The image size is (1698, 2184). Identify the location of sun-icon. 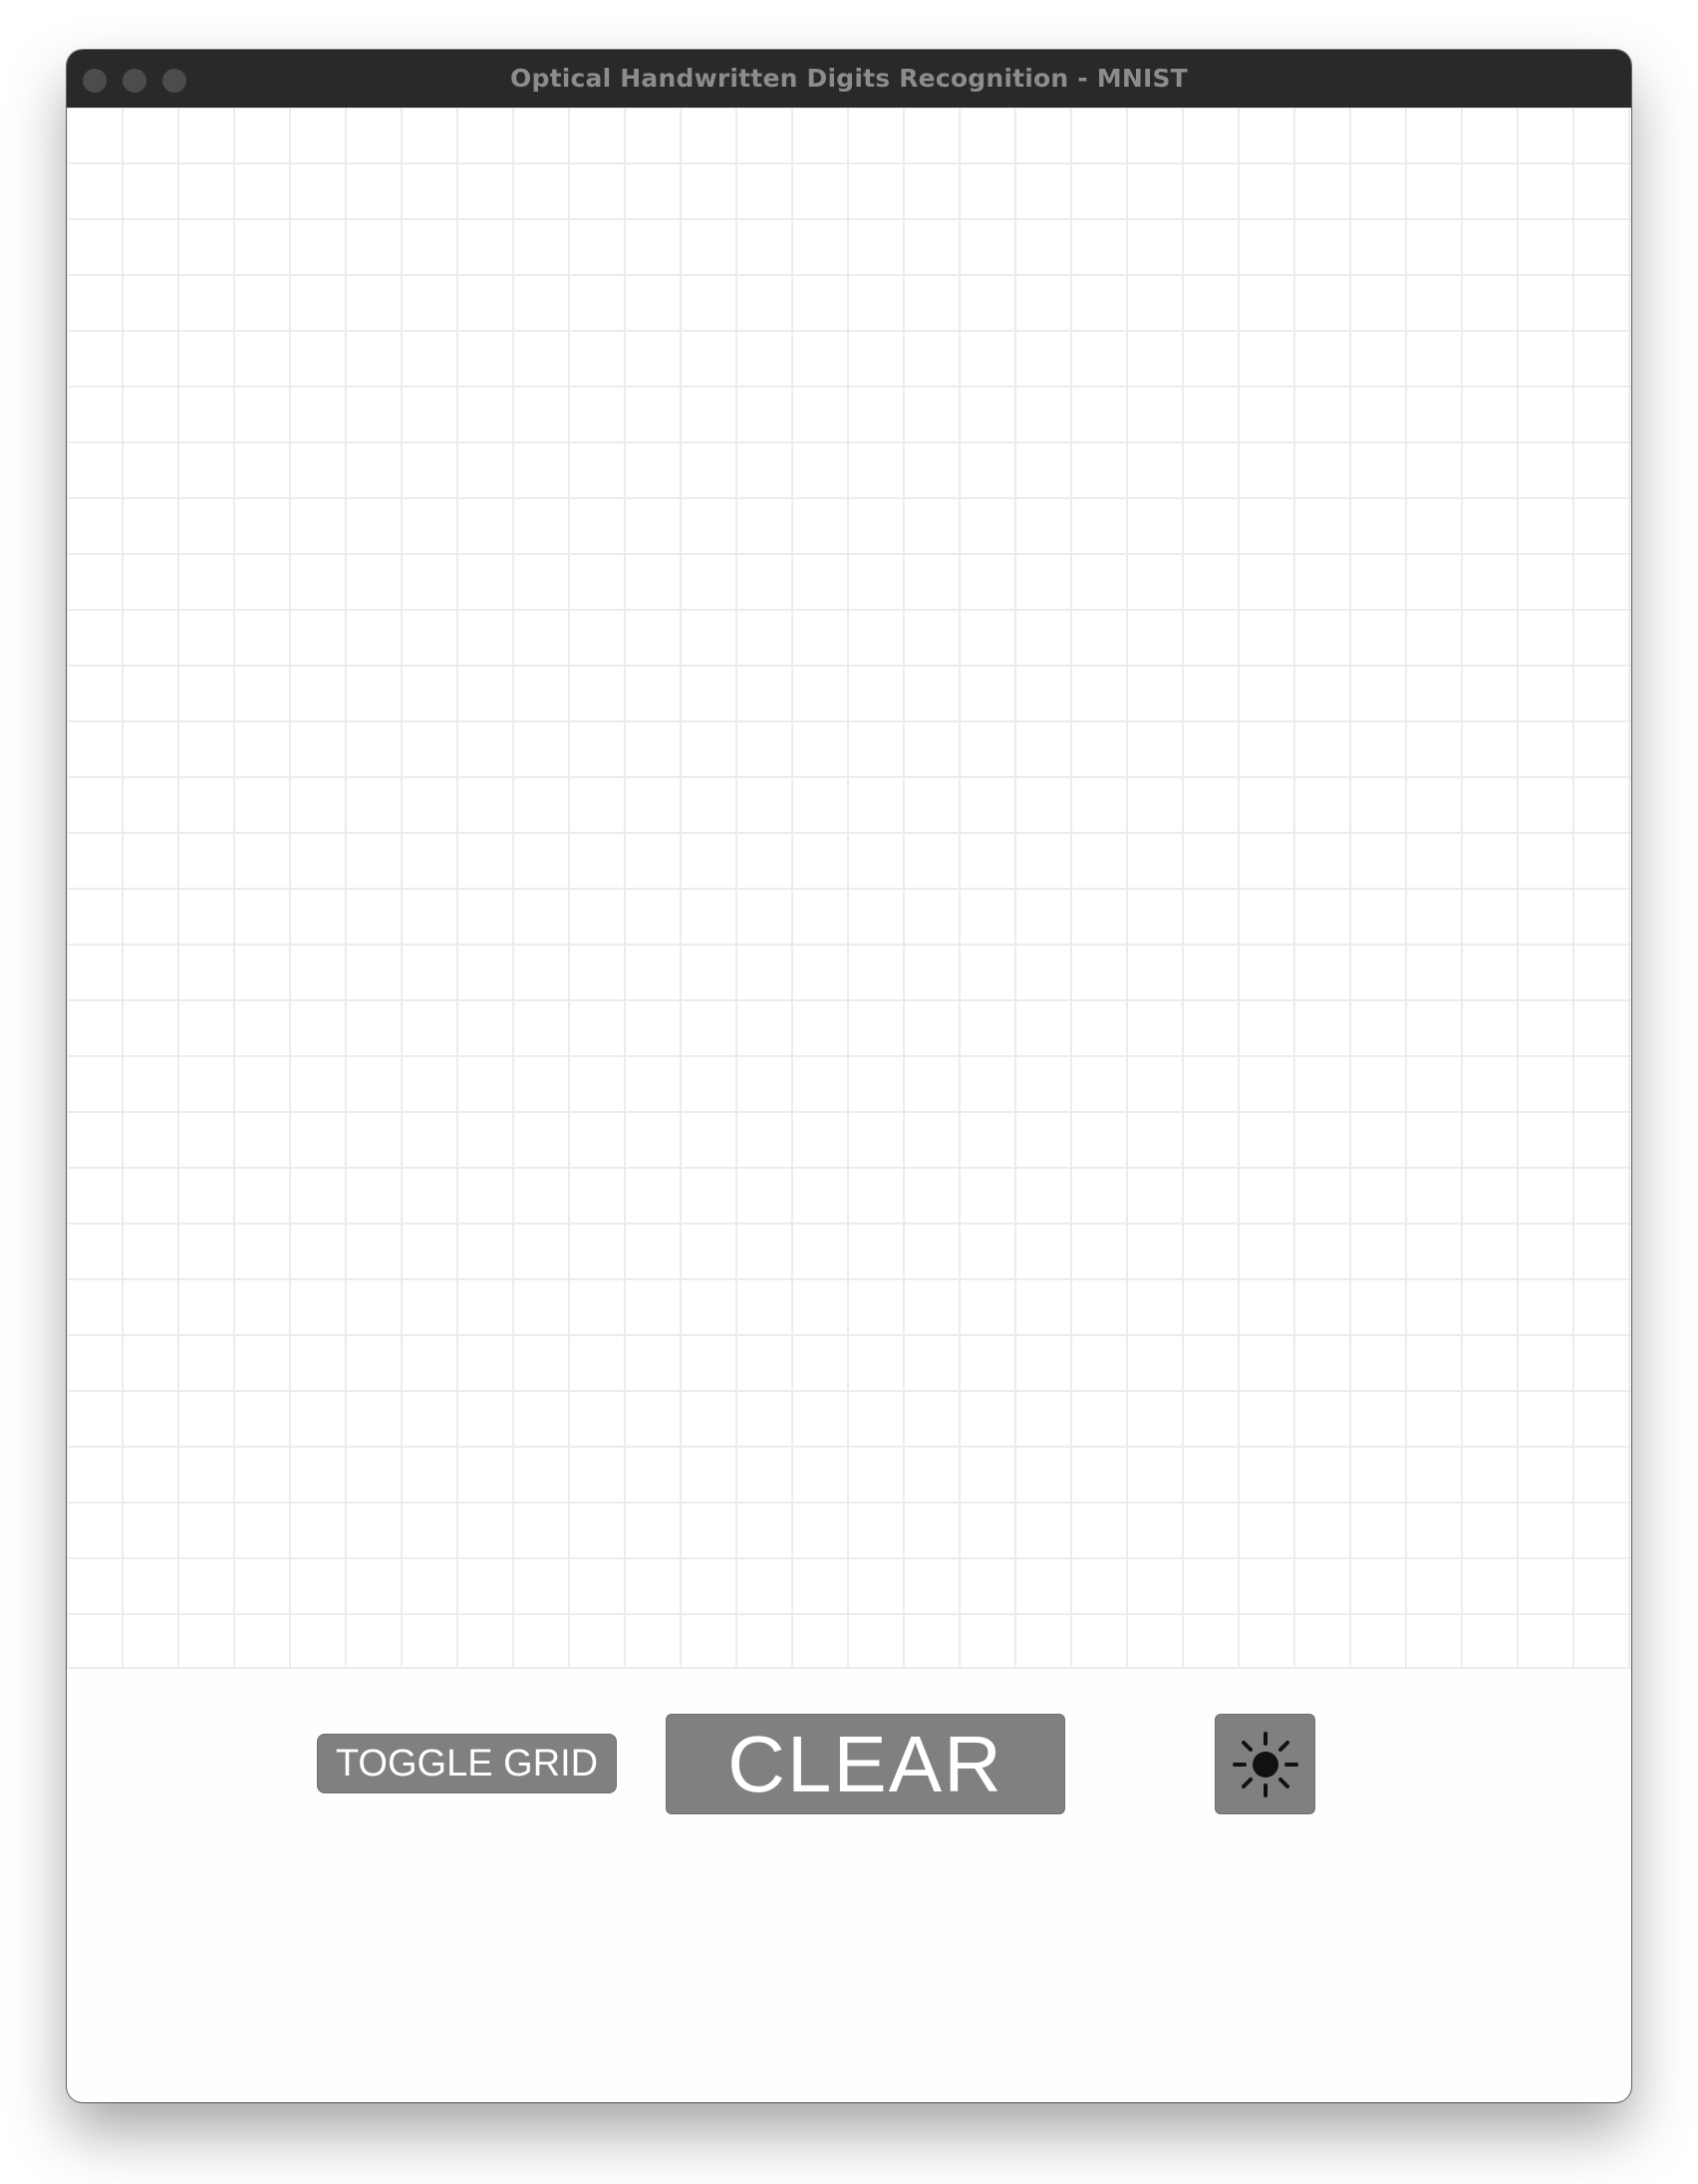
(1265, 1764).